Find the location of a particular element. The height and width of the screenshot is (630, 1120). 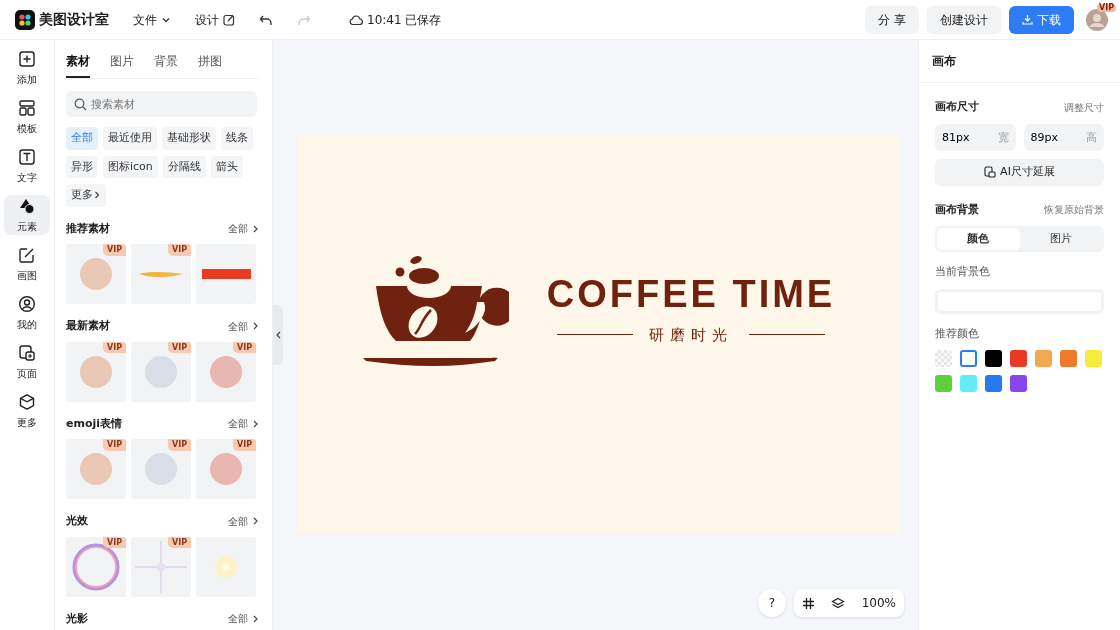

rail-item: 页面 is located at coordinates (27, 362).